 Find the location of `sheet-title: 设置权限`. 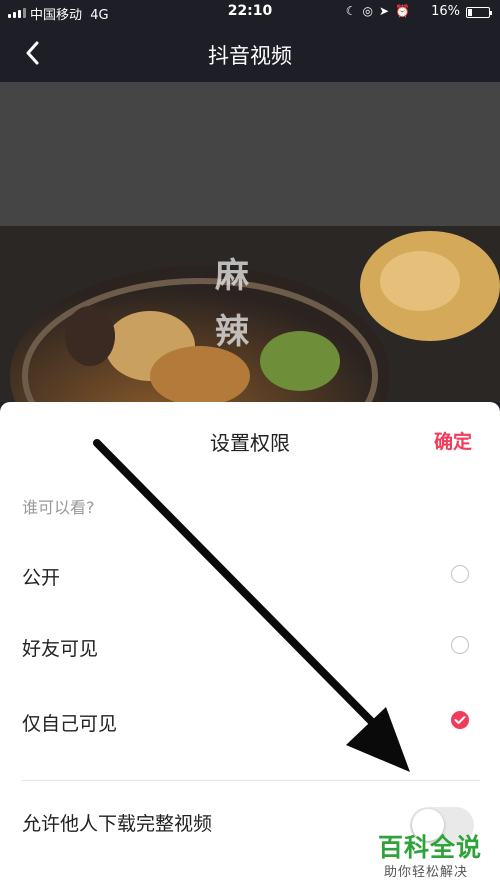

sheet-title: 设置权限 is located at coordinates (250, 443).